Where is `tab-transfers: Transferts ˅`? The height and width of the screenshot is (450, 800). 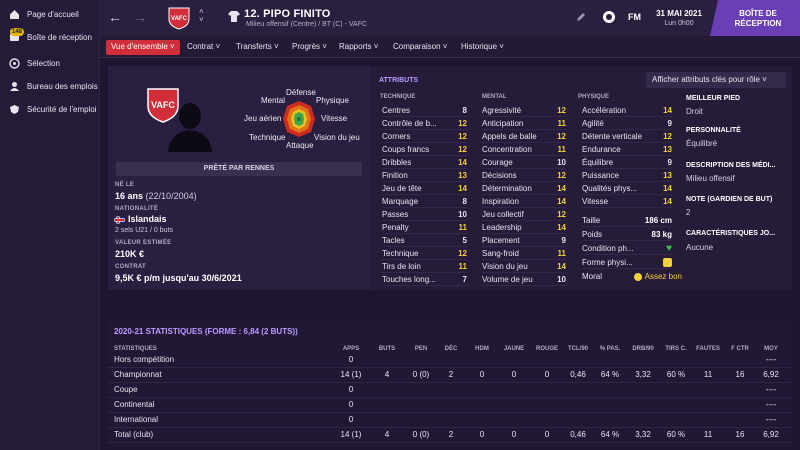
tab-transfers: Transferts ˅ is located at coordinates (257, 47).